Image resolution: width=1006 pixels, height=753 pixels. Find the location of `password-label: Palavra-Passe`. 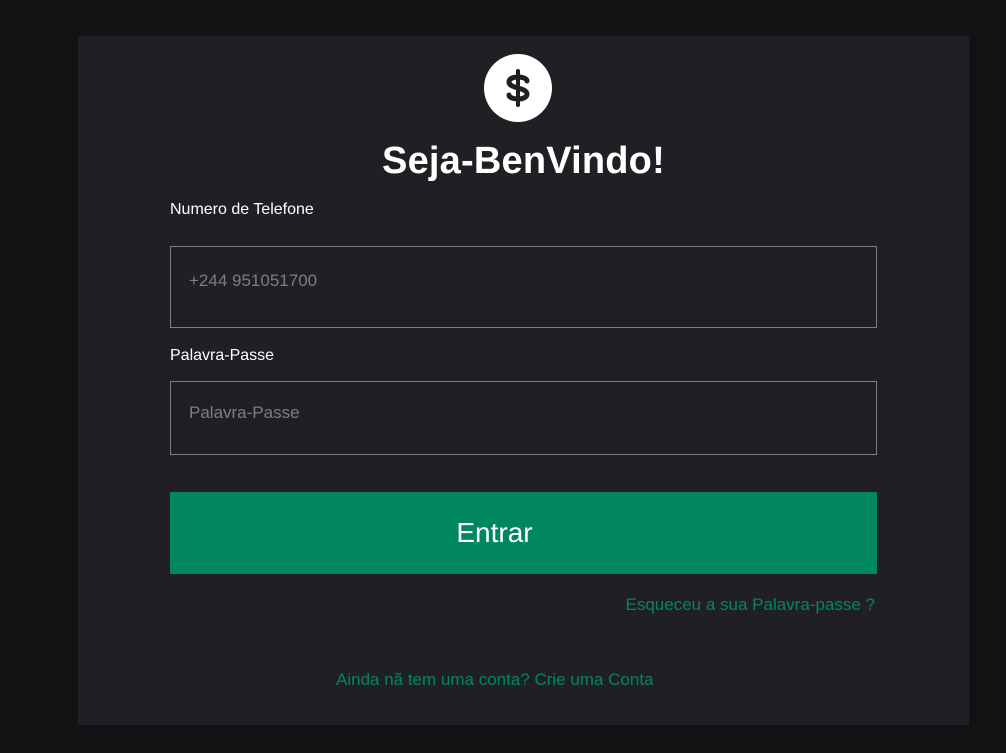

password-label: Palavra-Passe is located at coordinates (222, 355).